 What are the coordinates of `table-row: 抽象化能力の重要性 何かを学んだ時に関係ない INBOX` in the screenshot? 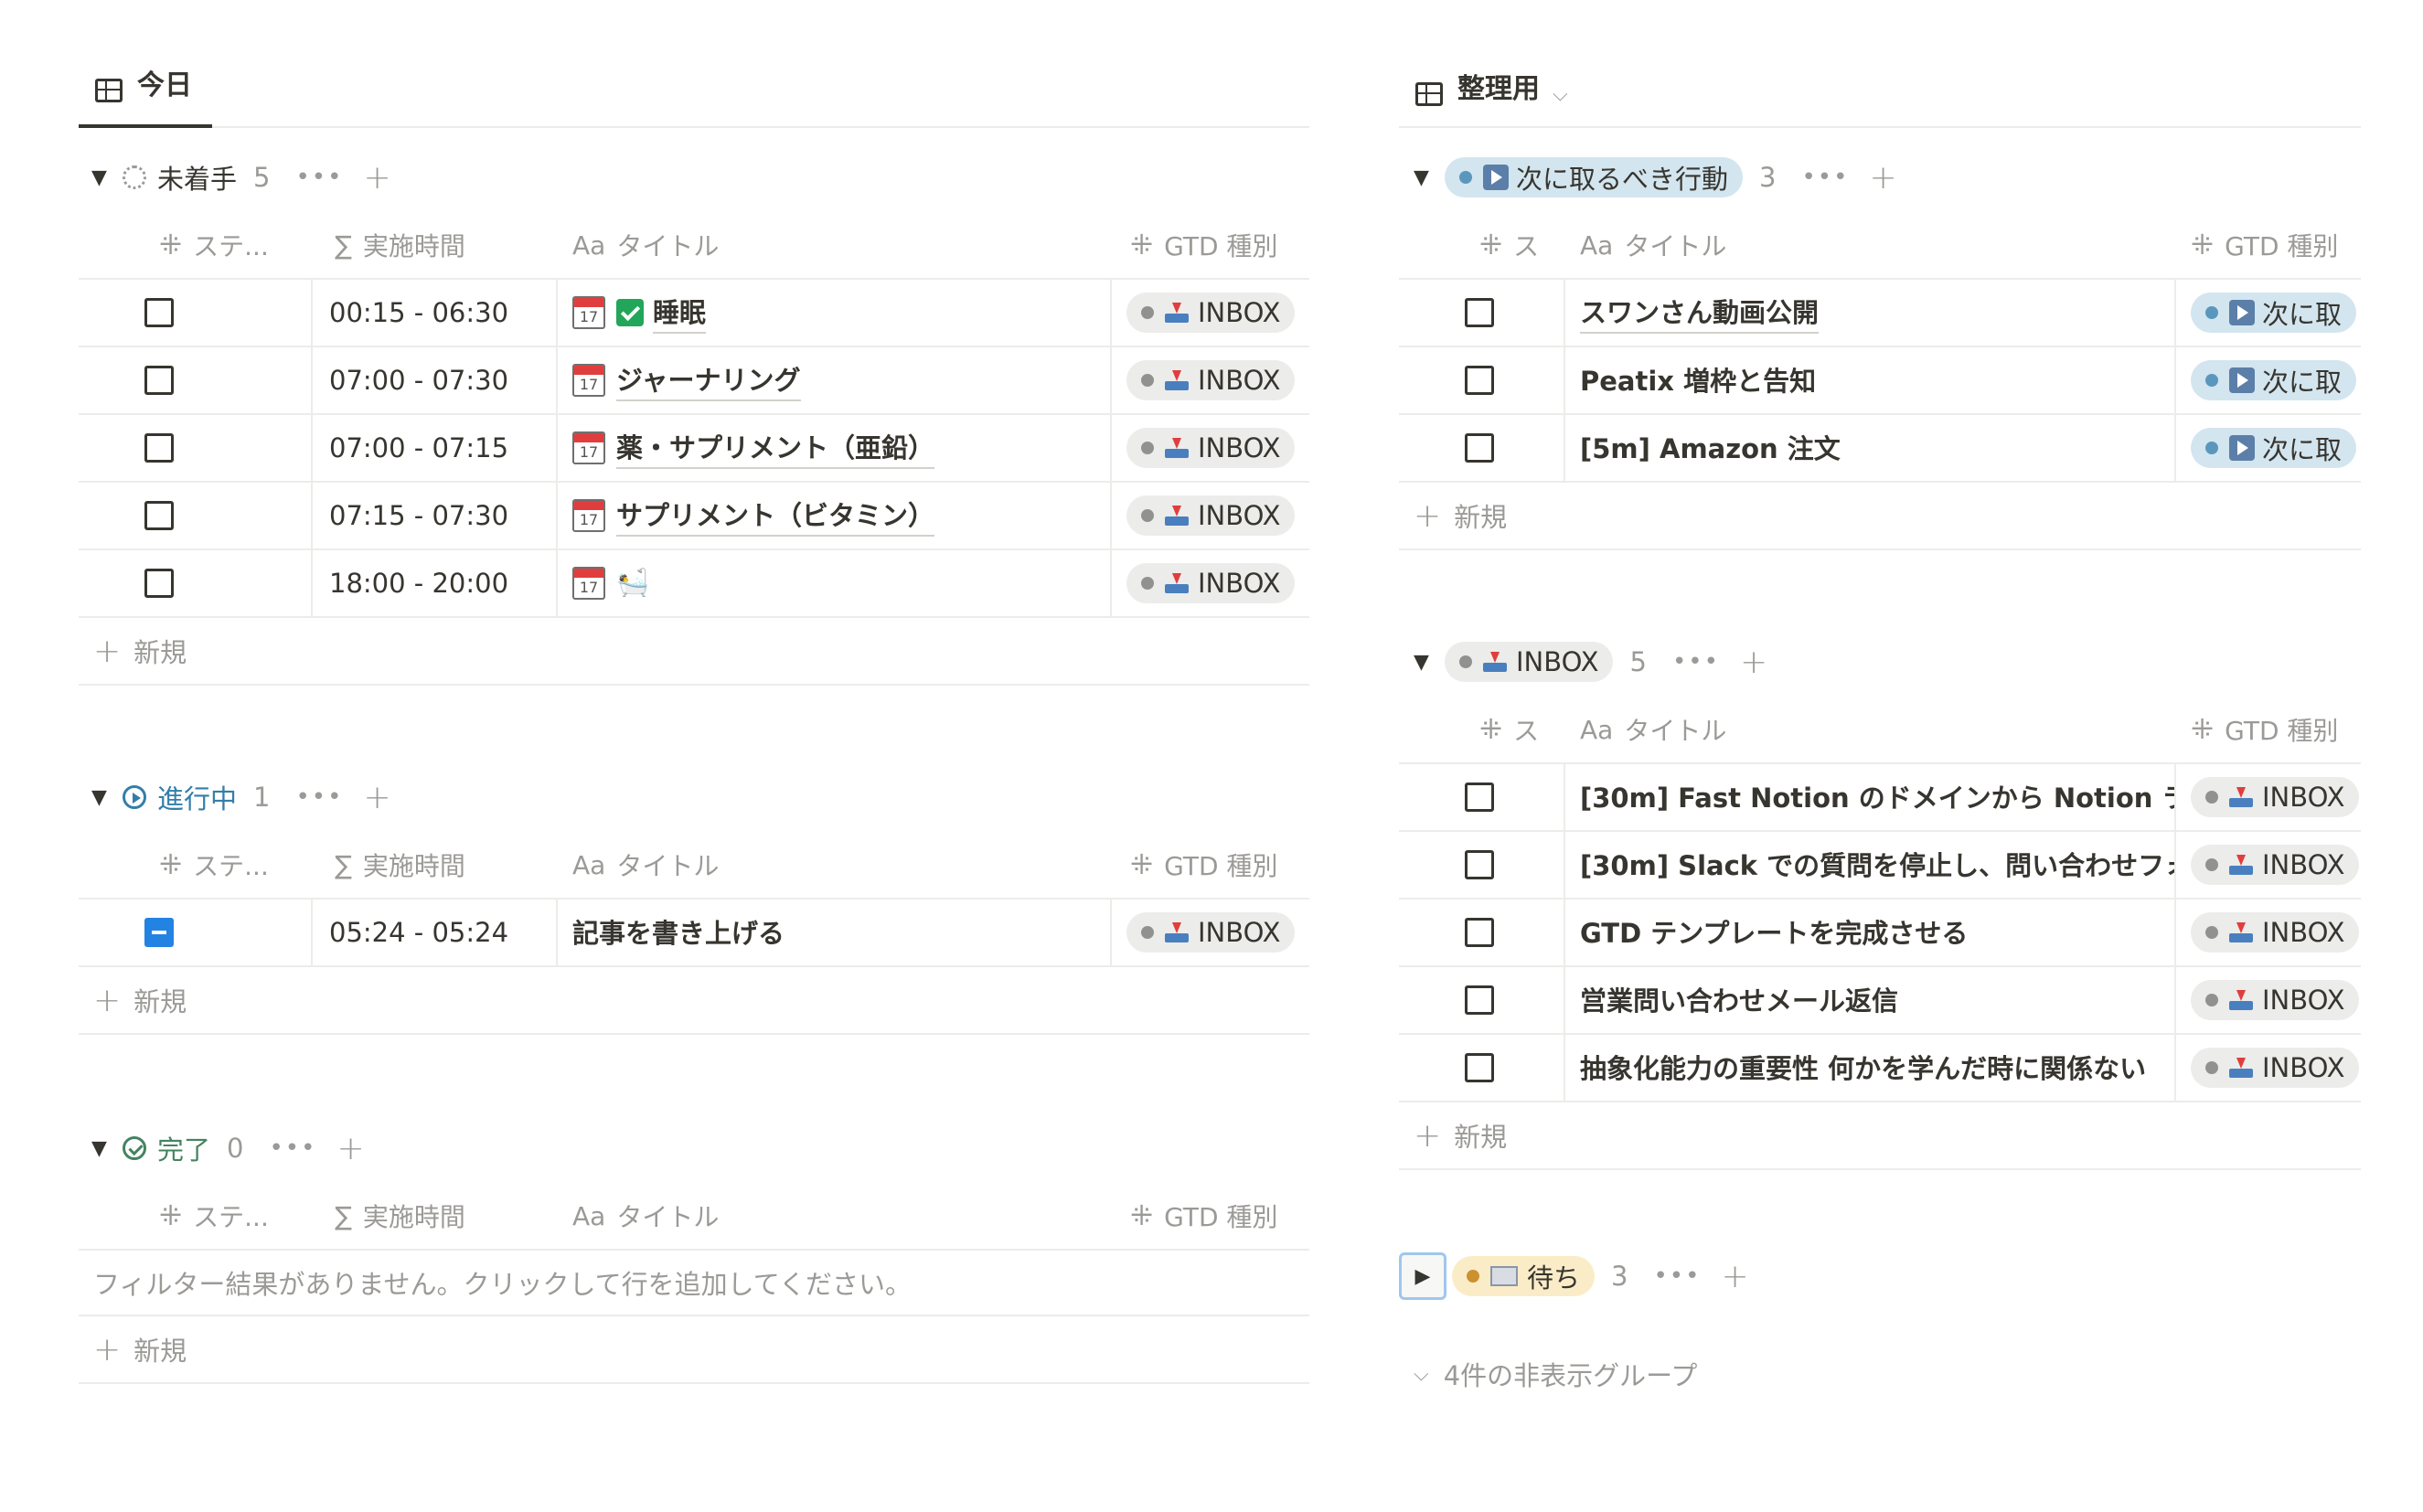 It's located at (1880, 1068).